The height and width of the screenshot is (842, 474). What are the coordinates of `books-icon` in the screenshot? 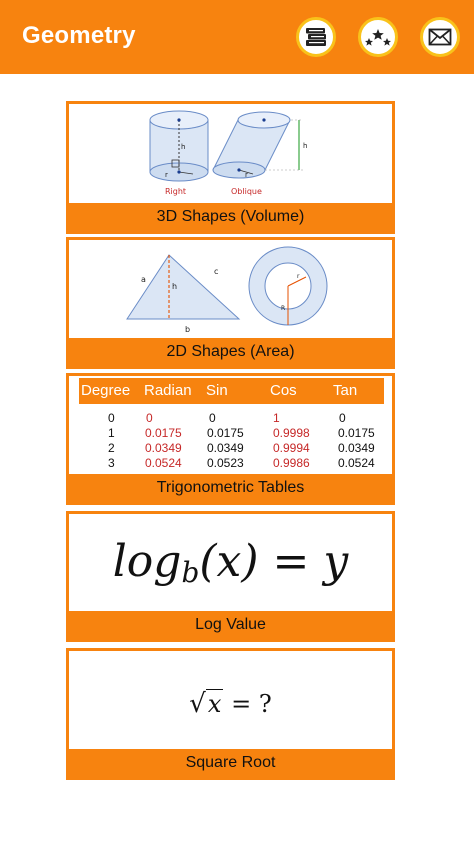 It's located at (316, 37).